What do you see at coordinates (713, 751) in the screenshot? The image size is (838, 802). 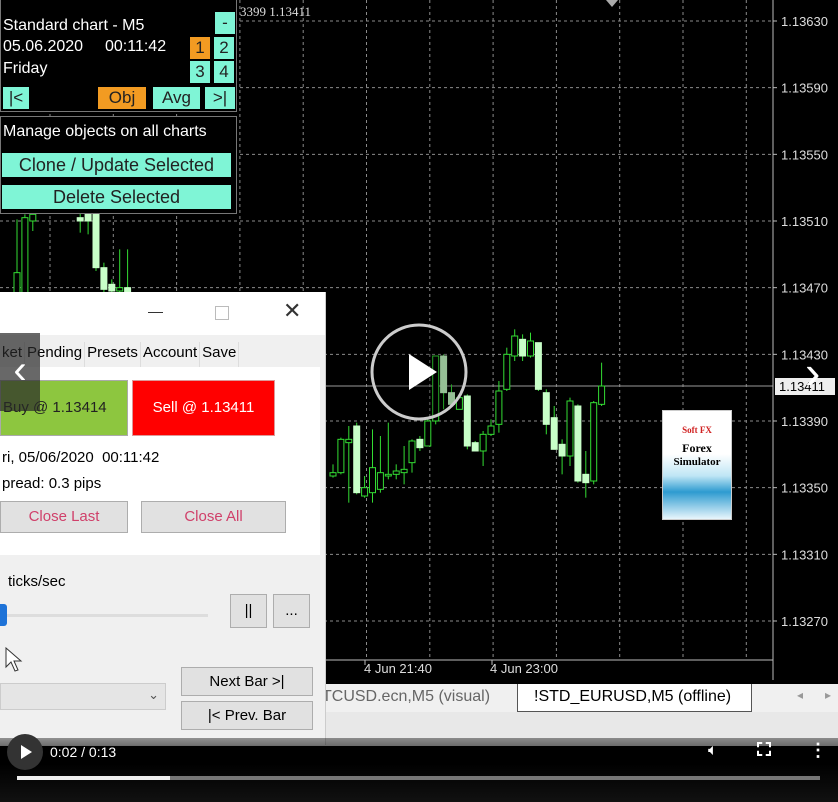 I see `volume-icon: 🔈︎` at bounding box center [713, 751].